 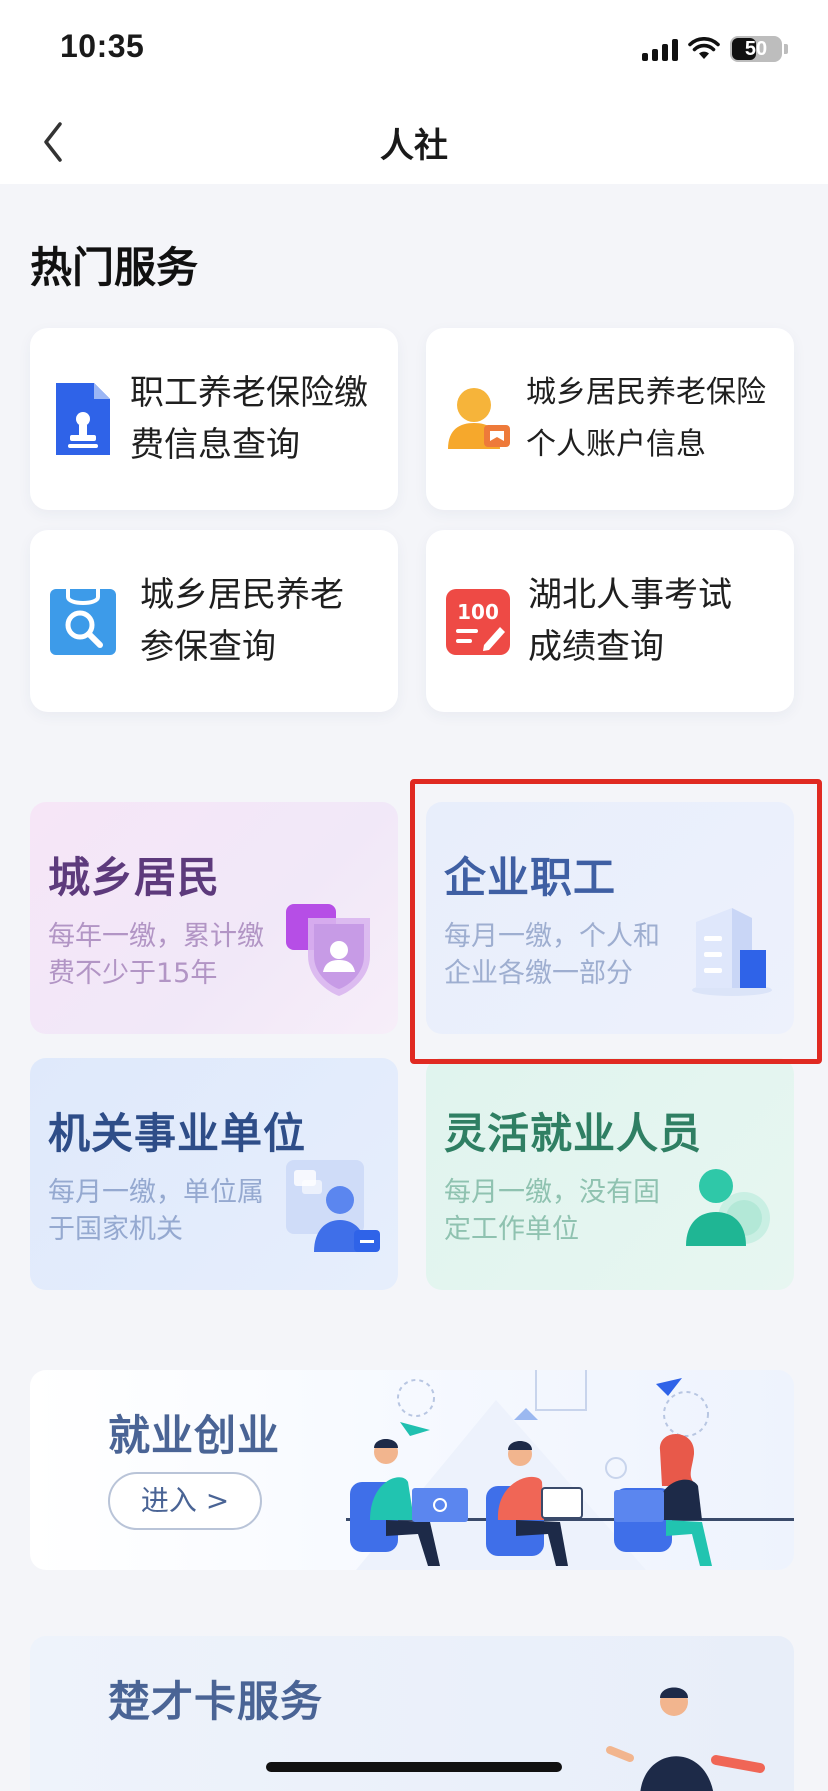 I want to click on section-title: 热门服务, so click(x=114, y=267).